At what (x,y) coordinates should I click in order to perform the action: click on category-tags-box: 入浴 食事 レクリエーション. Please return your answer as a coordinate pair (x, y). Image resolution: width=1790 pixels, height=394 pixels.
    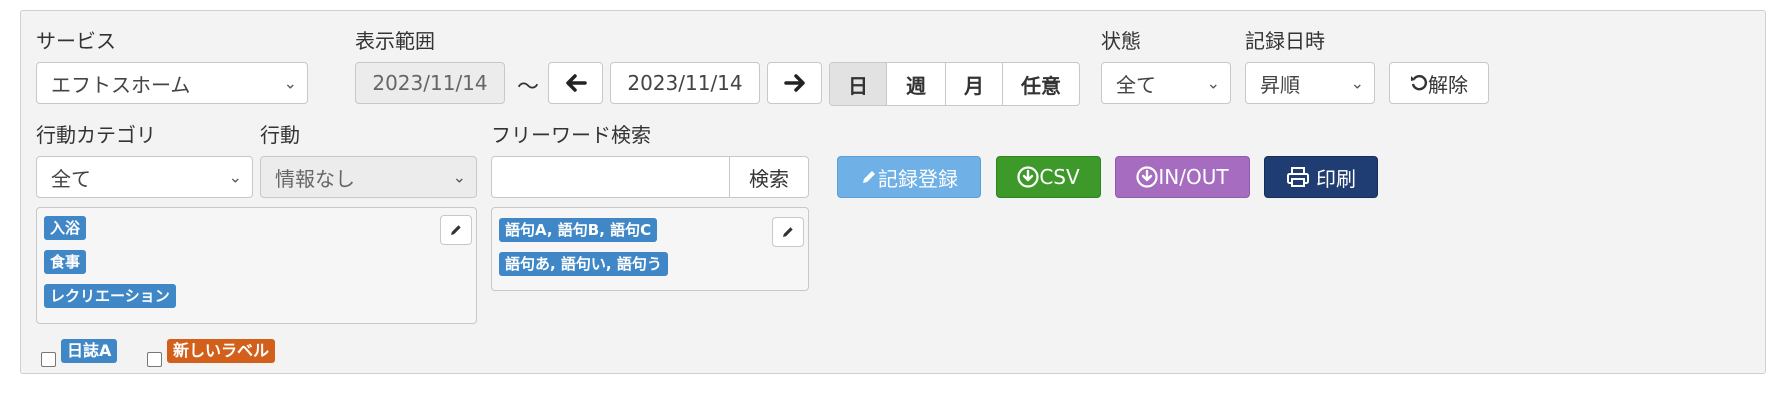
    Looking at the image, I should click on (256, 265).